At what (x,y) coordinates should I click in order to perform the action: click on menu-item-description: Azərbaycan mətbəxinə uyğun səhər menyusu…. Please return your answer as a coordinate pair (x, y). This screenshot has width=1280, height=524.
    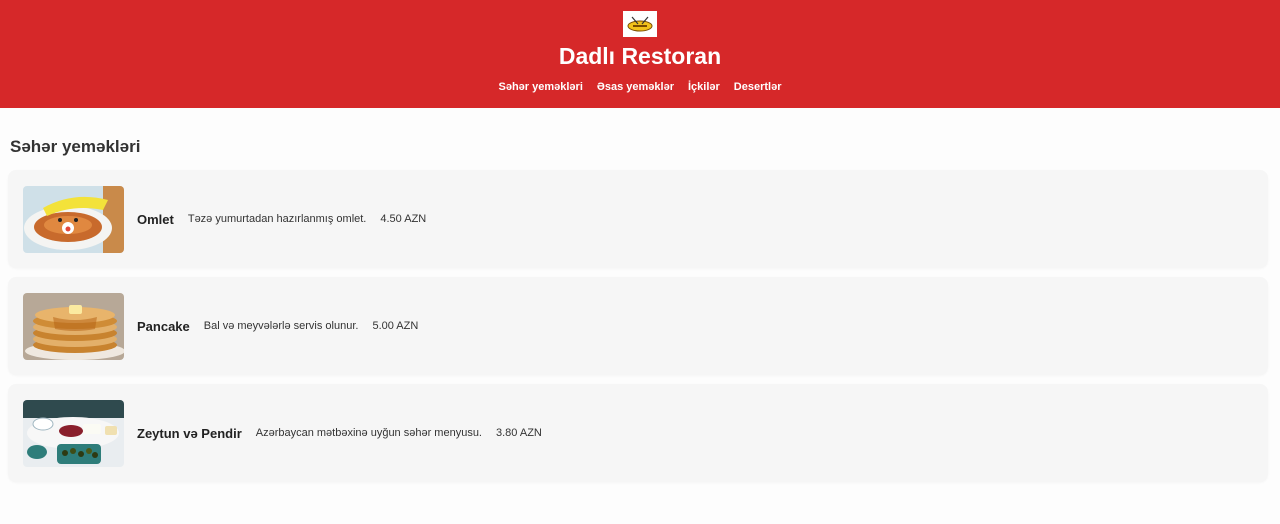
    Looking at the image, I should click on (368, 433).